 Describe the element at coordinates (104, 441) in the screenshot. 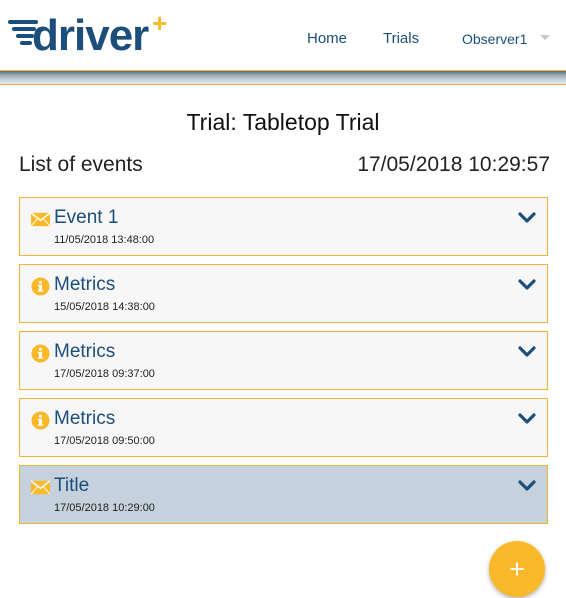

I see `event-date: 17/05/2018 09:50:00` at that location.